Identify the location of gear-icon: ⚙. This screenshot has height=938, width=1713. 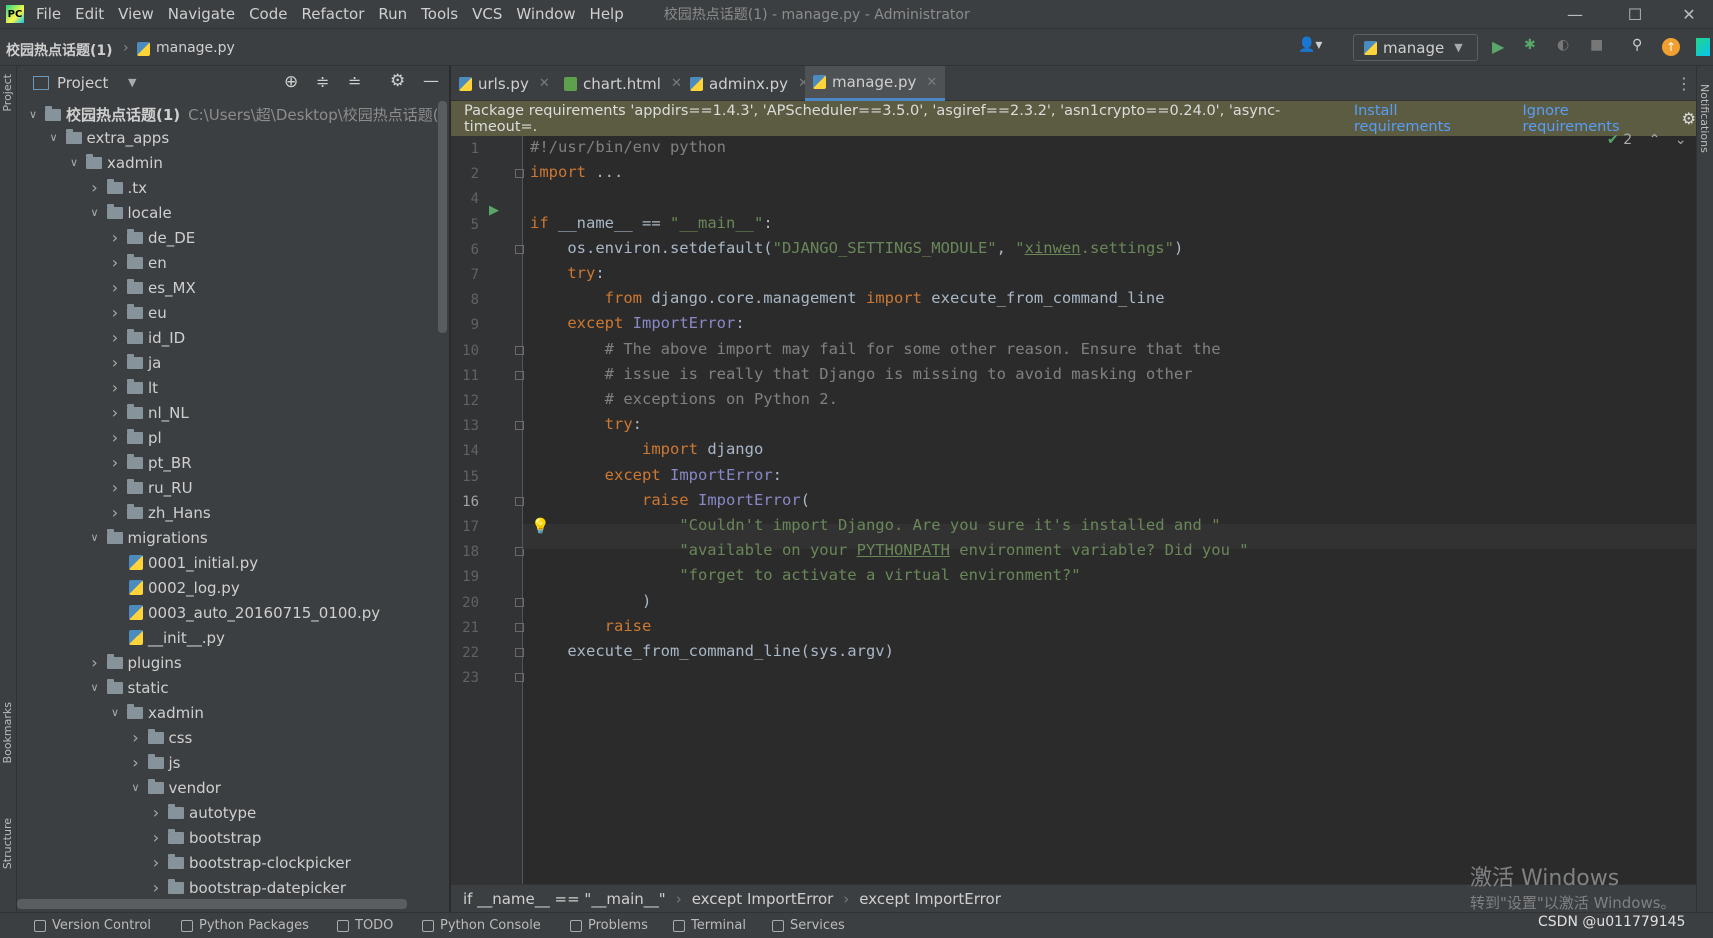
(397, 81).